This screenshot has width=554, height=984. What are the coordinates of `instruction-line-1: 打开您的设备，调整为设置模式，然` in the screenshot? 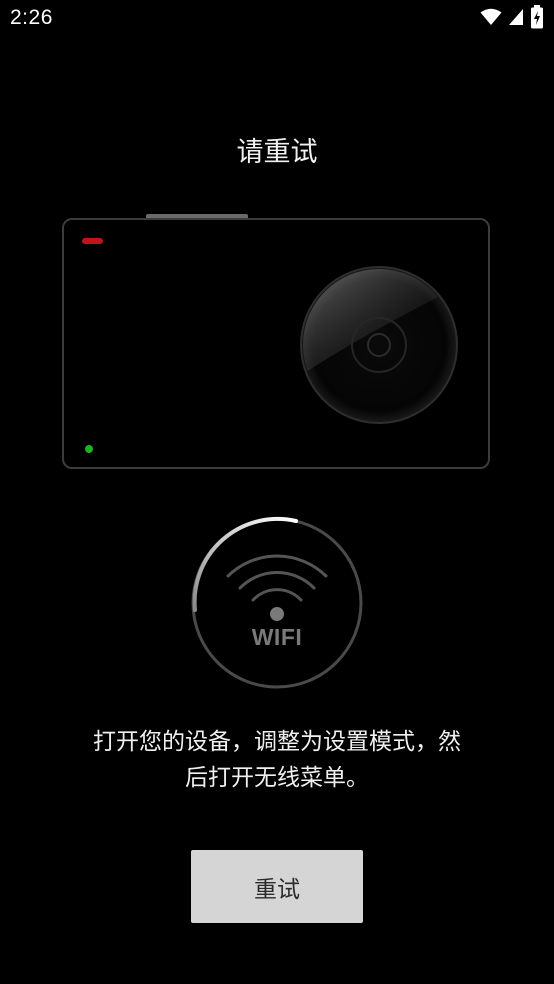 It's located at (277, 742).